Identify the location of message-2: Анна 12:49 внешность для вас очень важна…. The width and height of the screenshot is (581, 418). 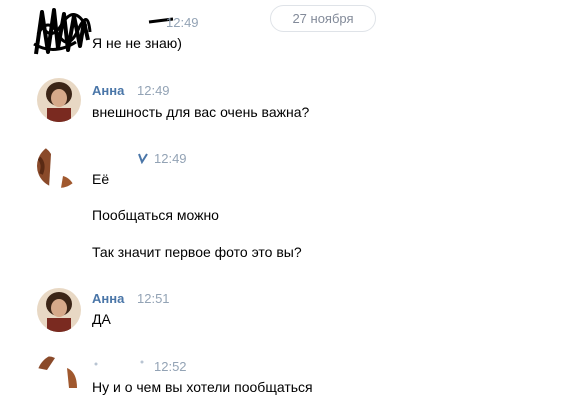
(290, 101).